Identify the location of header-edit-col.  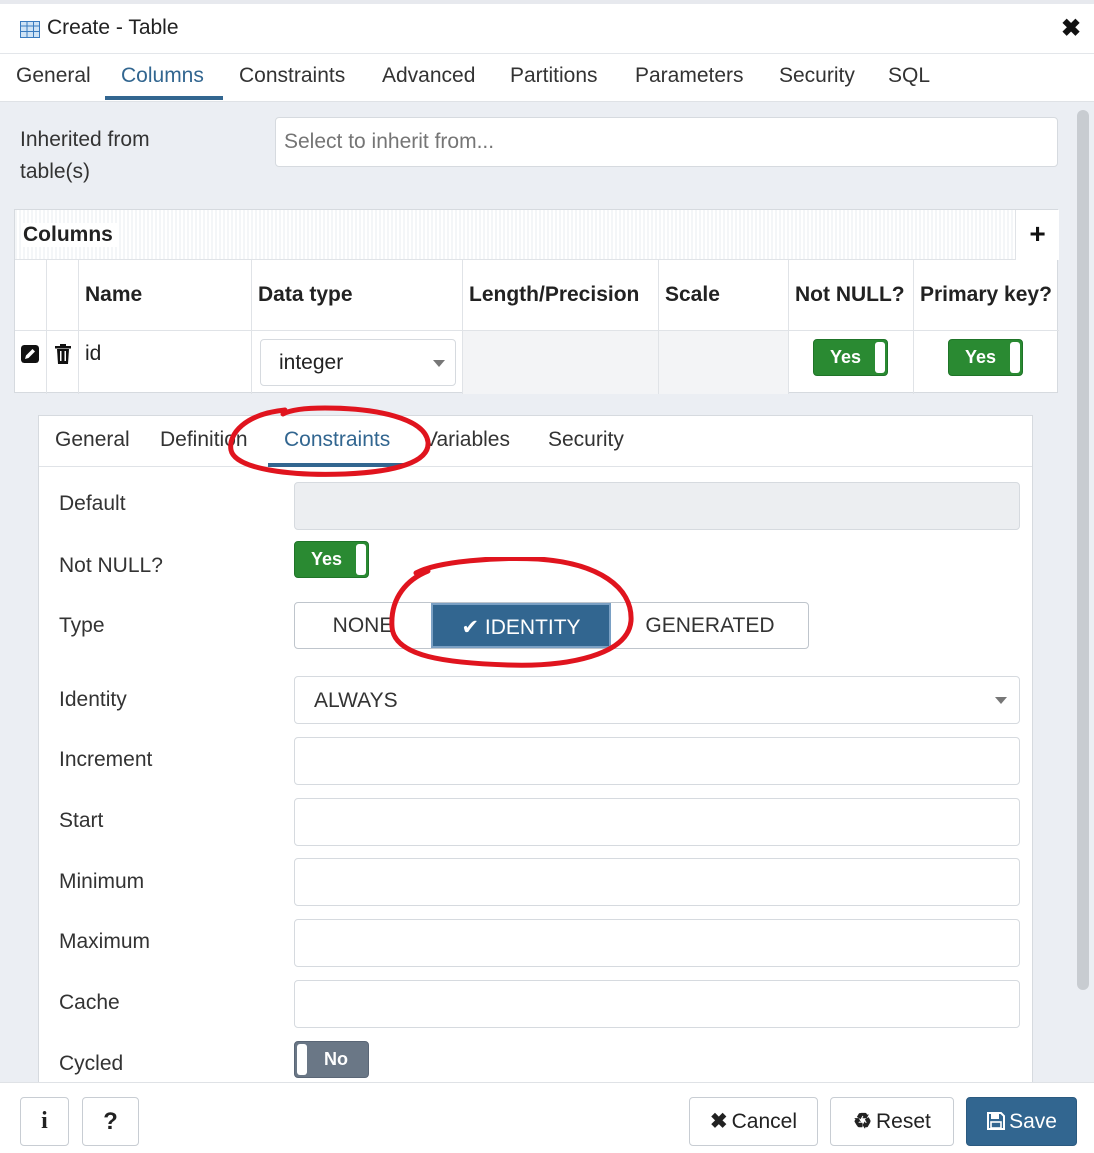
(31, 295).